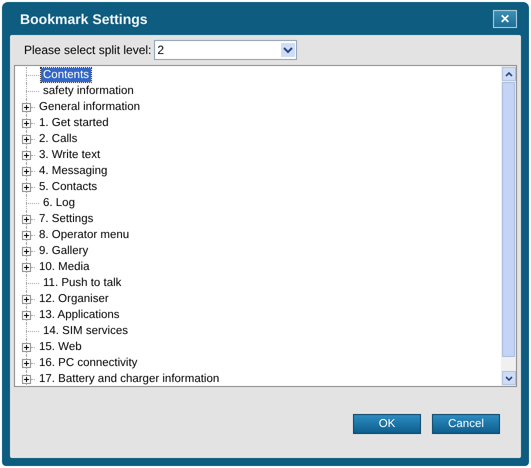  Describe the element at coordinates (226, 50) in the screenshot. I see `split-level-dropdown: 2` at that location.